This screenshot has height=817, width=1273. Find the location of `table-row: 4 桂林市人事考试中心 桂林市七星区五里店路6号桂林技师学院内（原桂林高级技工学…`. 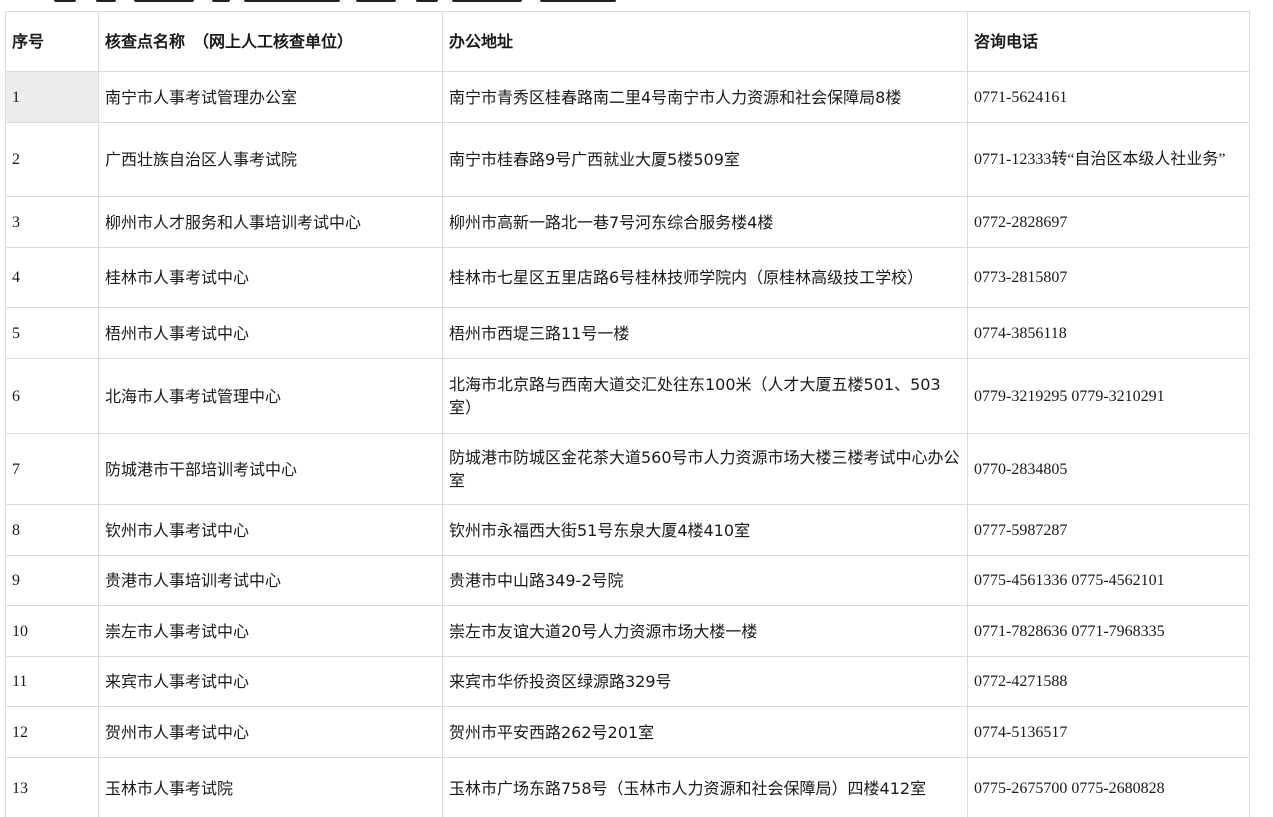

table-row: 4 桂林市人事考试中心 桂林市七星区五里店路6号桂林技师学院内（原桂林高级技工学… is located at coordinates (627, 277).